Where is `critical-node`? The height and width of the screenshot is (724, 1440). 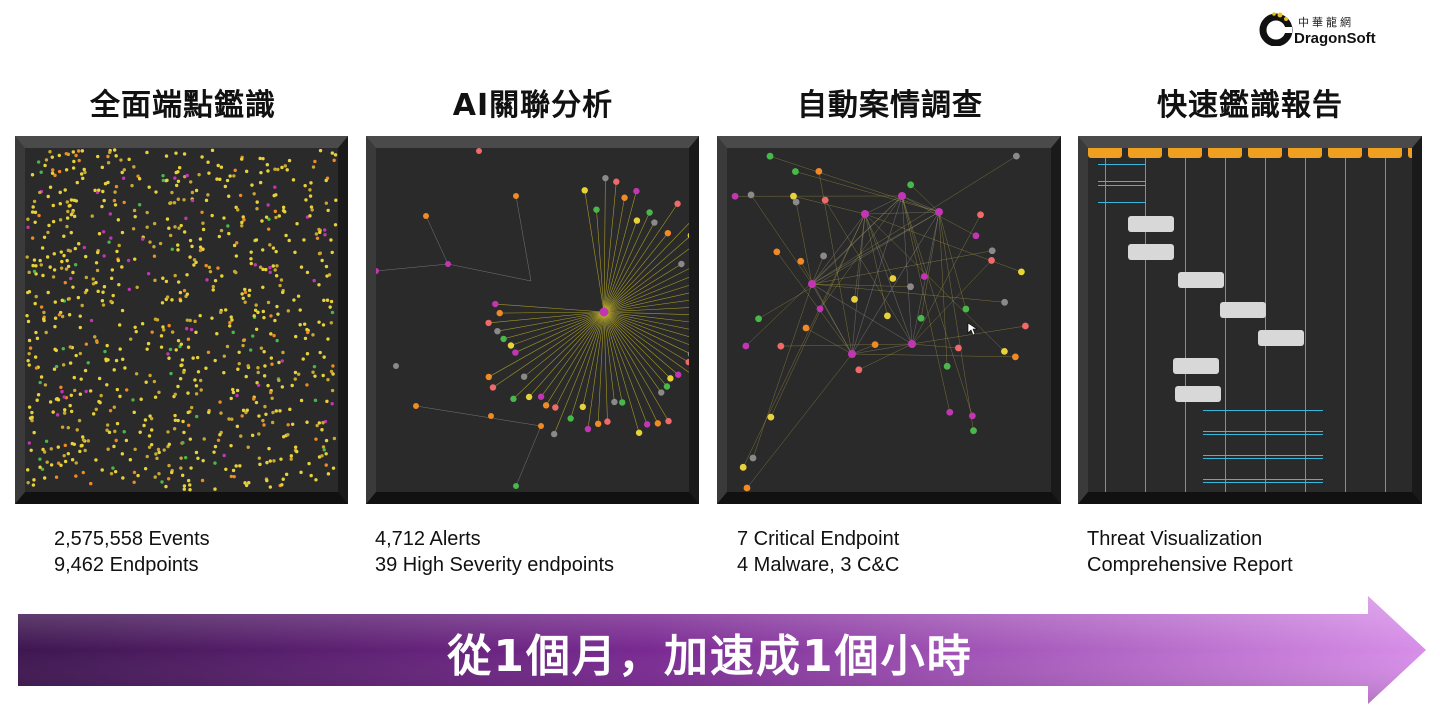
critical-node is located at coordinates (812, 284).